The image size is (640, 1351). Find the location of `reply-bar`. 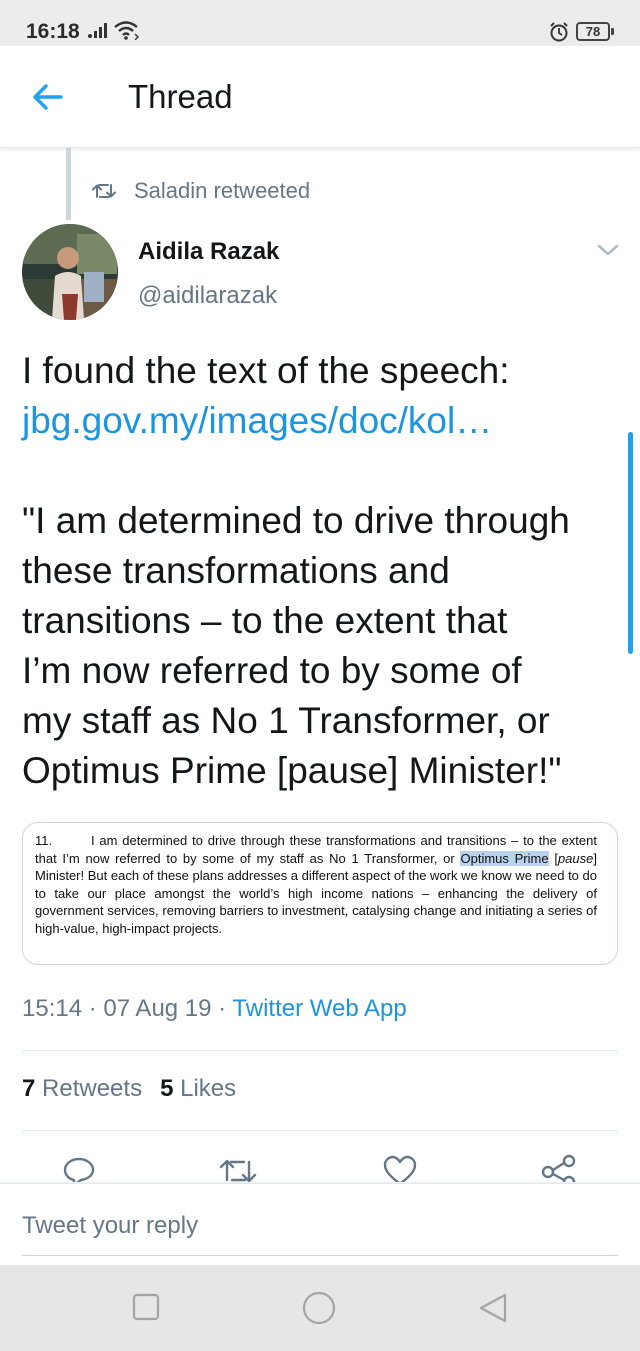

reply-bar is located at coordinates (320, 1224).